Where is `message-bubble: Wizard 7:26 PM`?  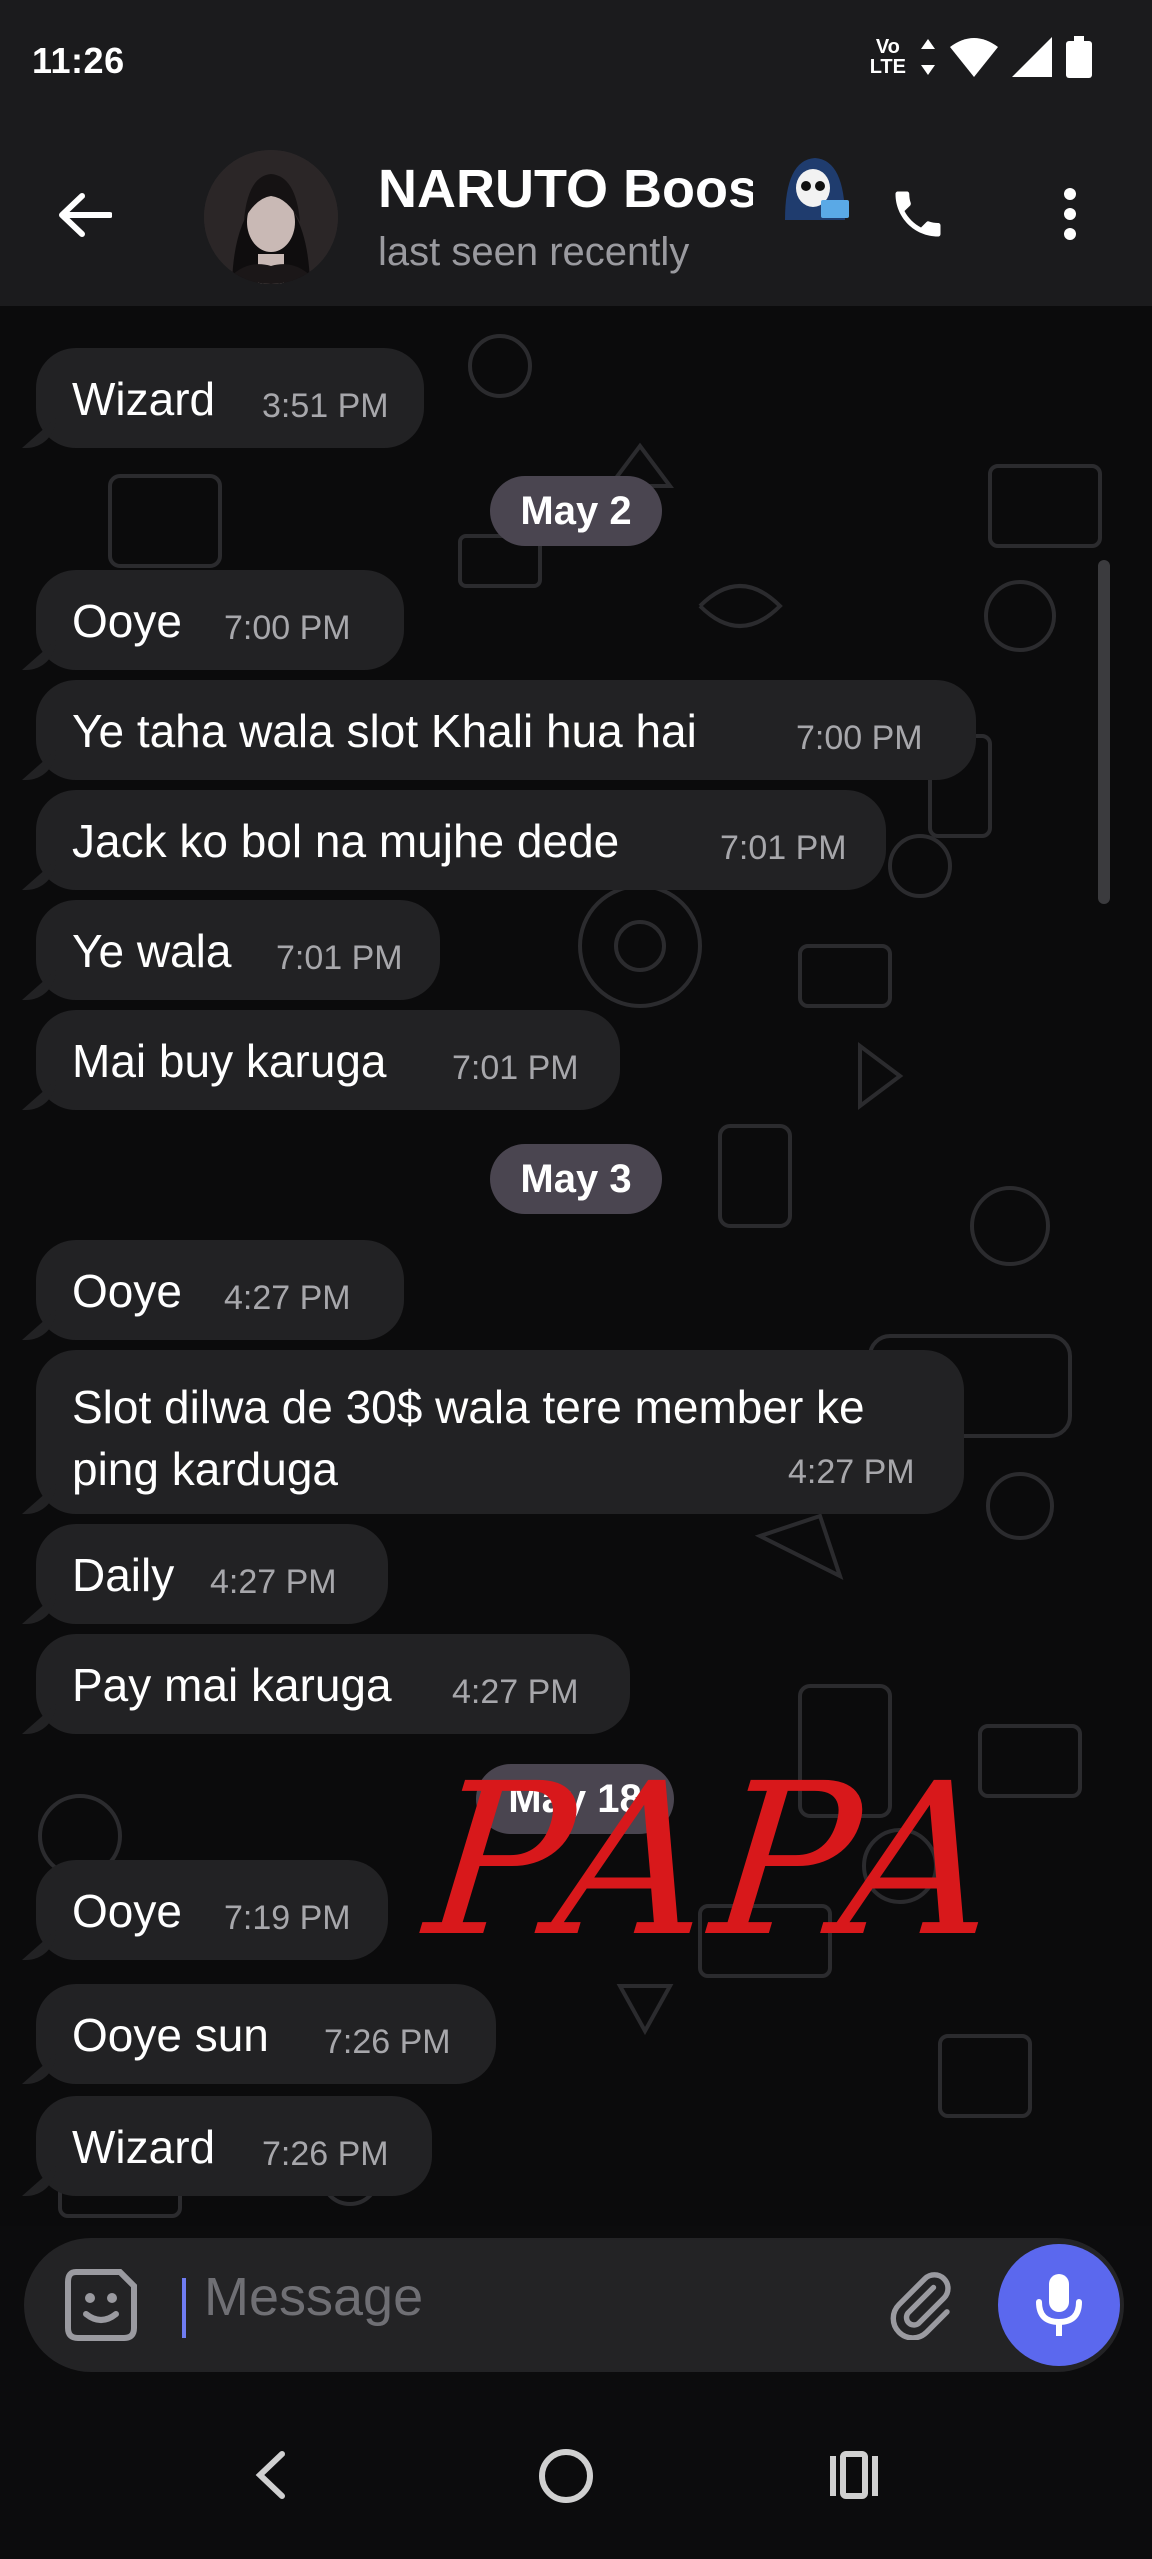
message-bubble: Wizard 7:26 PM is located at coordinates (234, 2146).